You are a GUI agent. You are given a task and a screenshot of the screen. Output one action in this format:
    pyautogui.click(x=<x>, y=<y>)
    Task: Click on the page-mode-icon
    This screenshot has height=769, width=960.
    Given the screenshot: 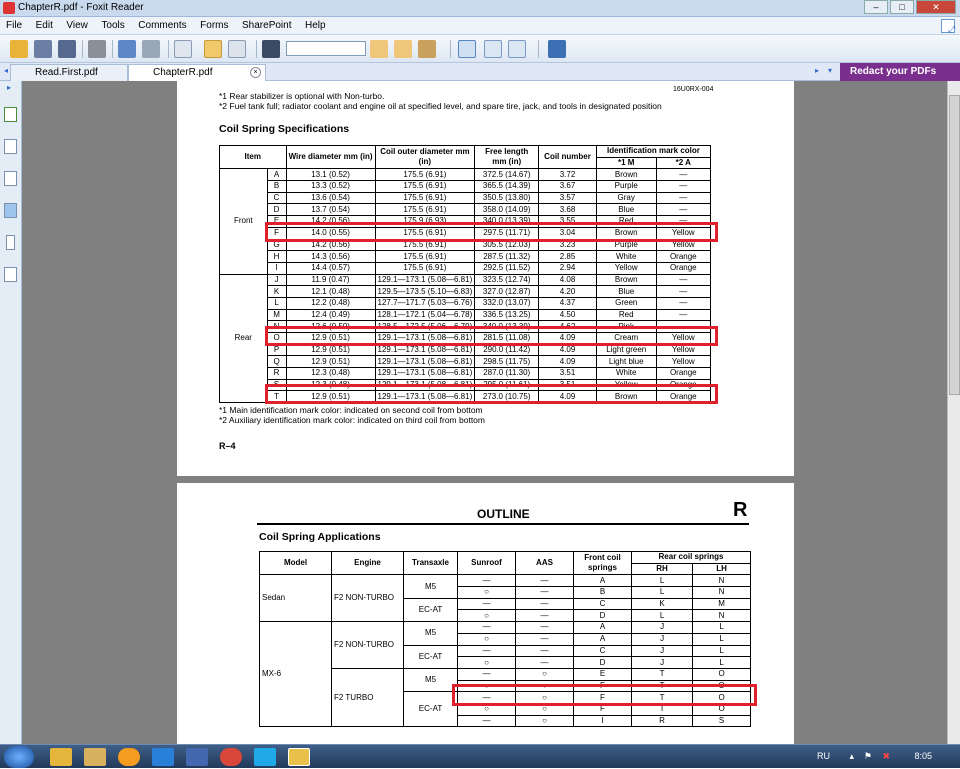 What is the action you would take?
    pyautogui.click(x=183, y=49)
    